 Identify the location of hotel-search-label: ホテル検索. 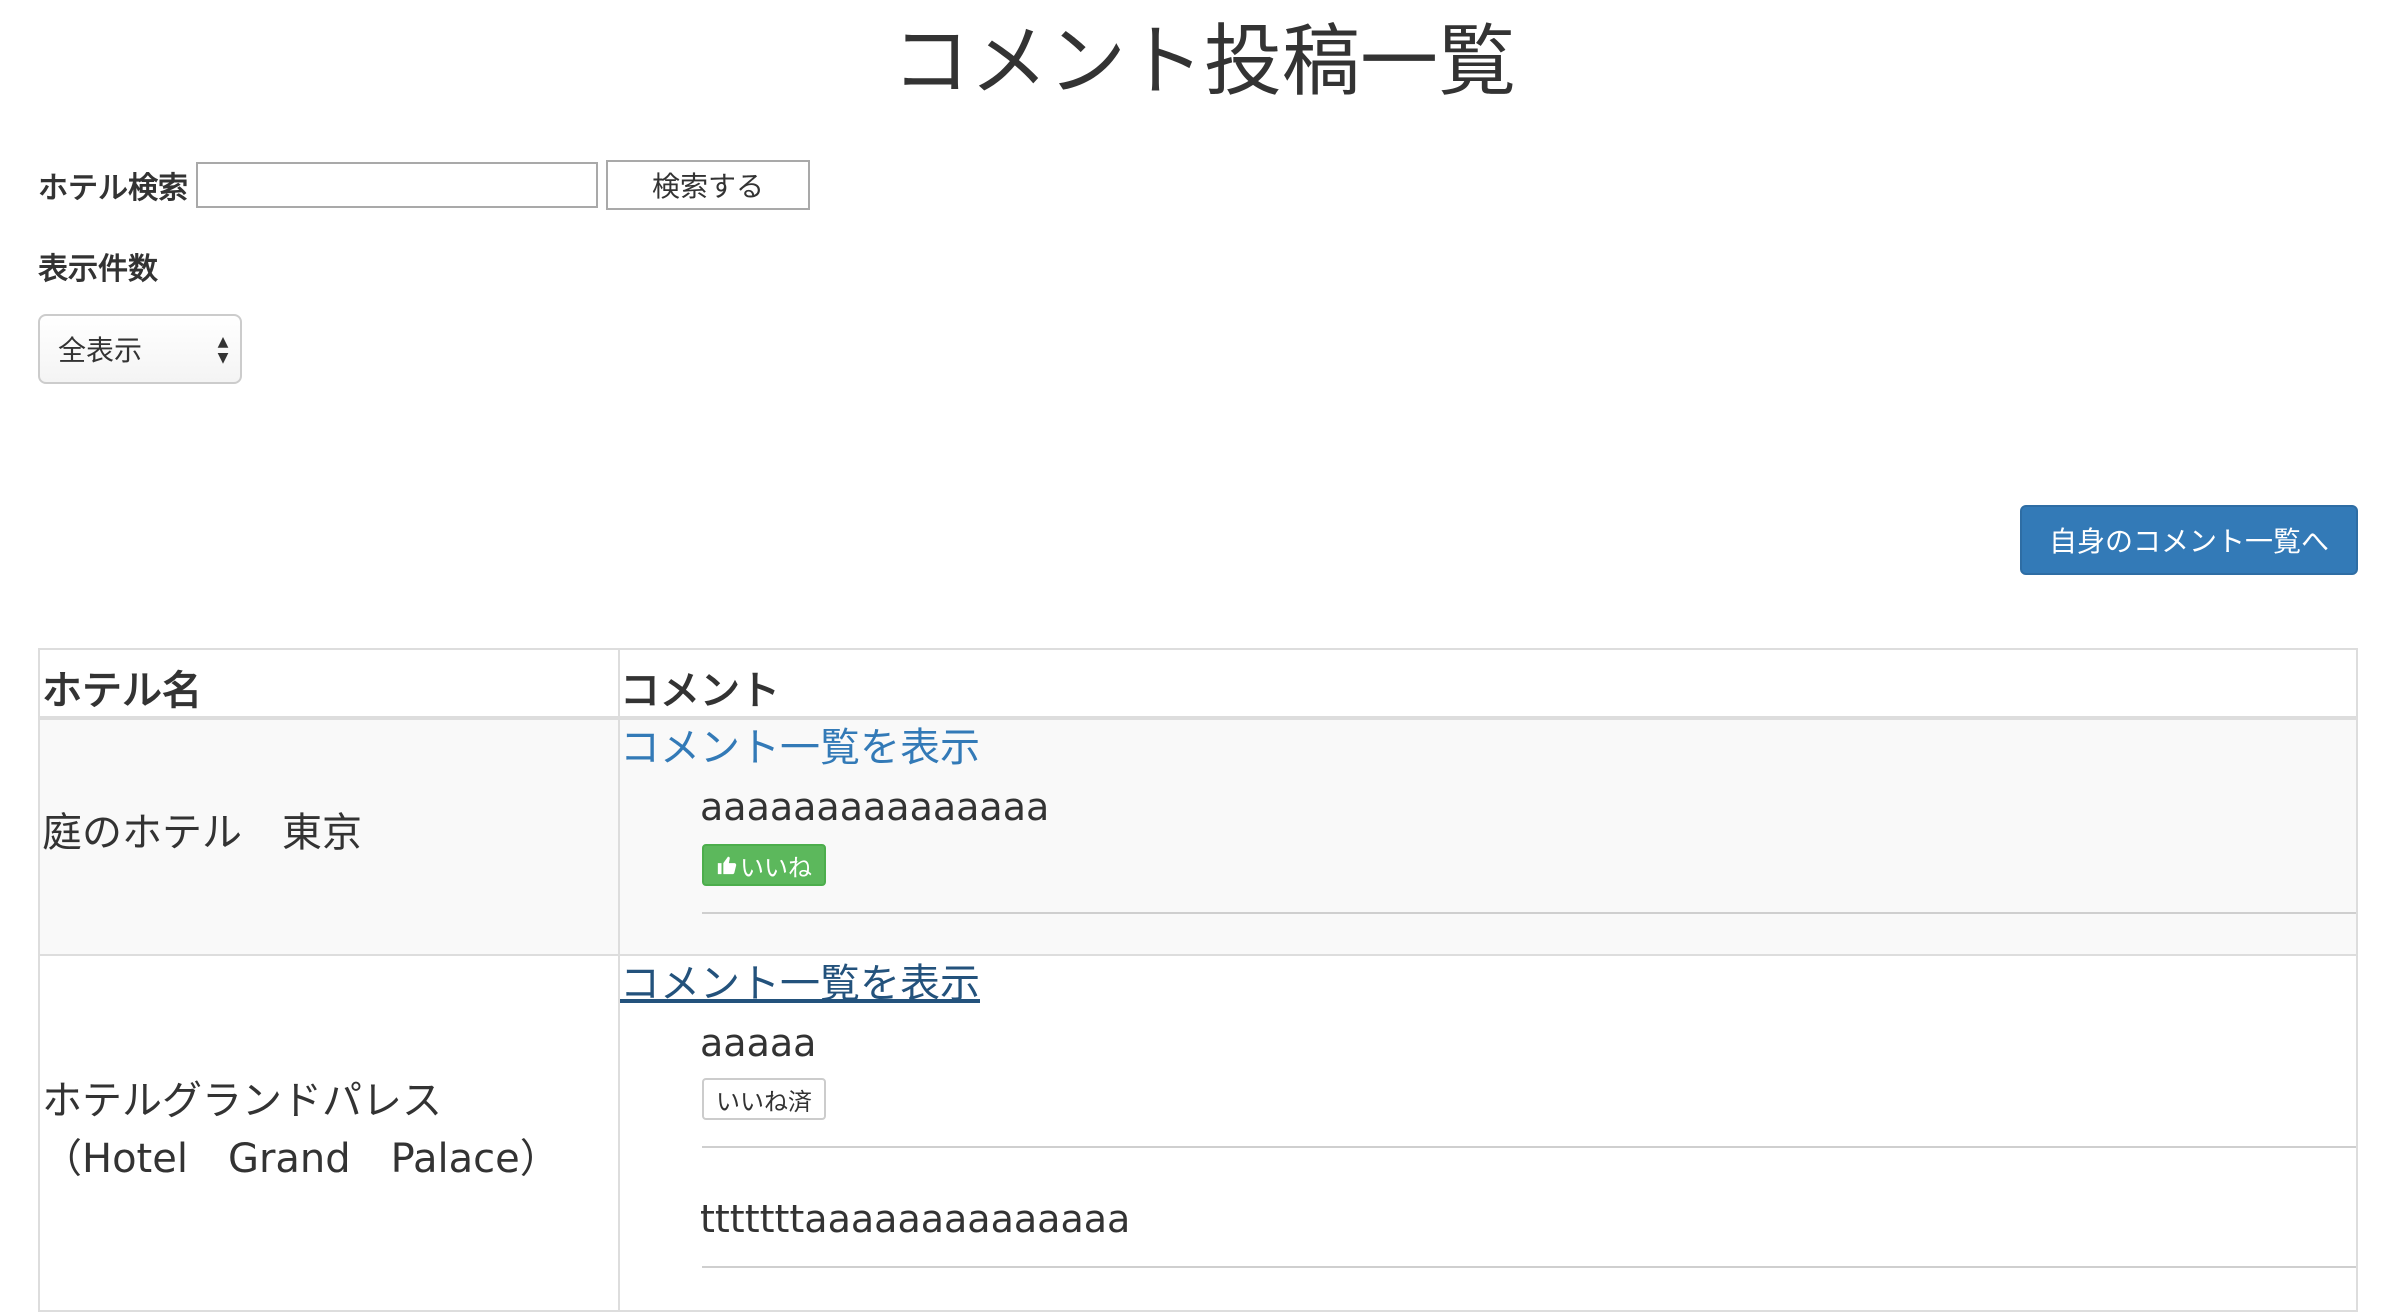
(113, 188).